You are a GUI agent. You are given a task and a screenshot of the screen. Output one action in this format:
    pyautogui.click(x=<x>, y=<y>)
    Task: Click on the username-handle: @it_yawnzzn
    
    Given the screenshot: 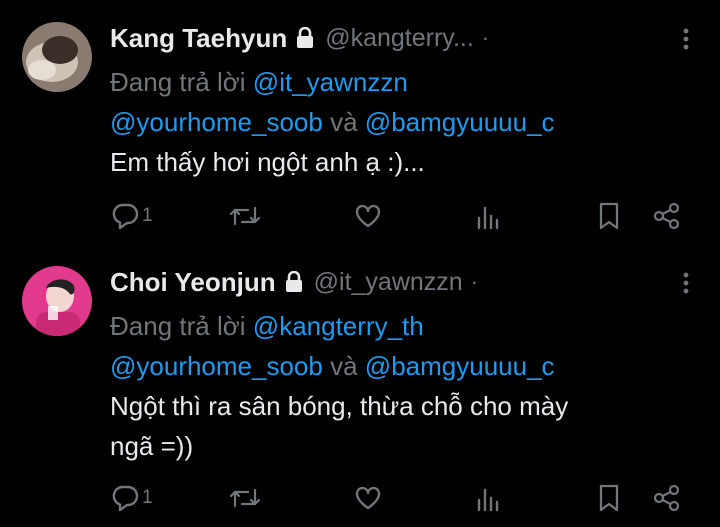 What is the action you would take?
    pyautogui.click(x=388, y=282)
    